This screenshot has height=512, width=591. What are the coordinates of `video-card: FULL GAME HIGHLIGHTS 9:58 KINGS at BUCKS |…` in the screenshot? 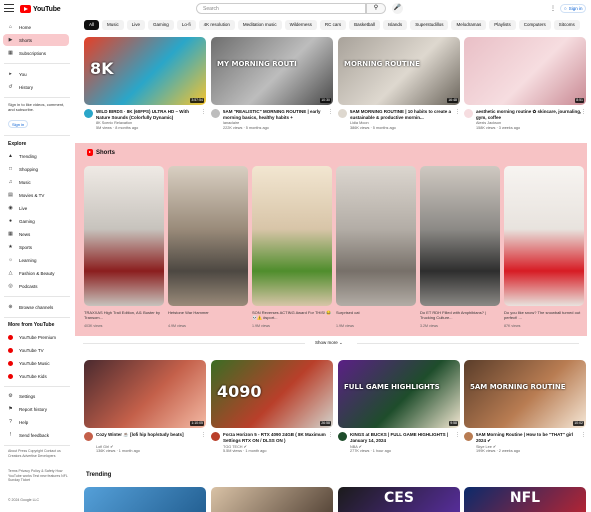 It's located at (399, 408).